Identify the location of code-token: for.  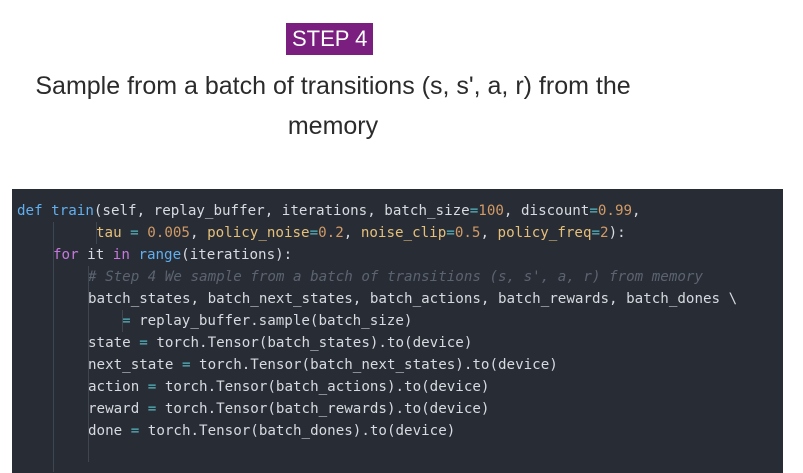
(66, 255).